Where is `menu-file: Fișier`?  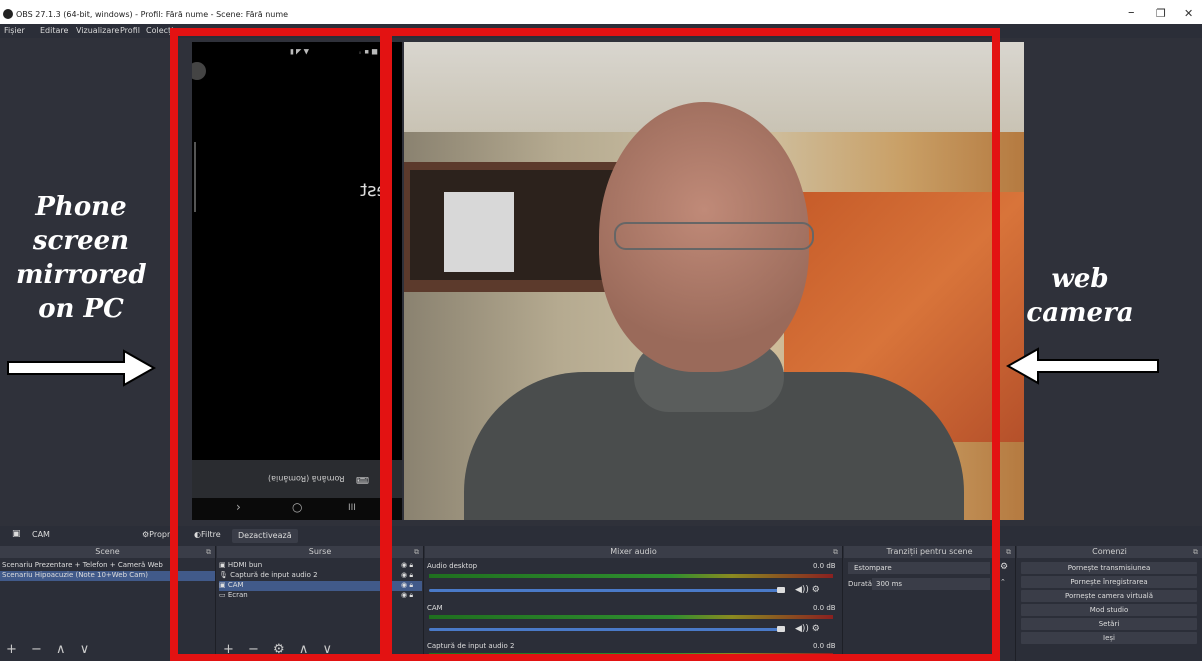
menu-file: Fișier is located at coordinates (14, 30).